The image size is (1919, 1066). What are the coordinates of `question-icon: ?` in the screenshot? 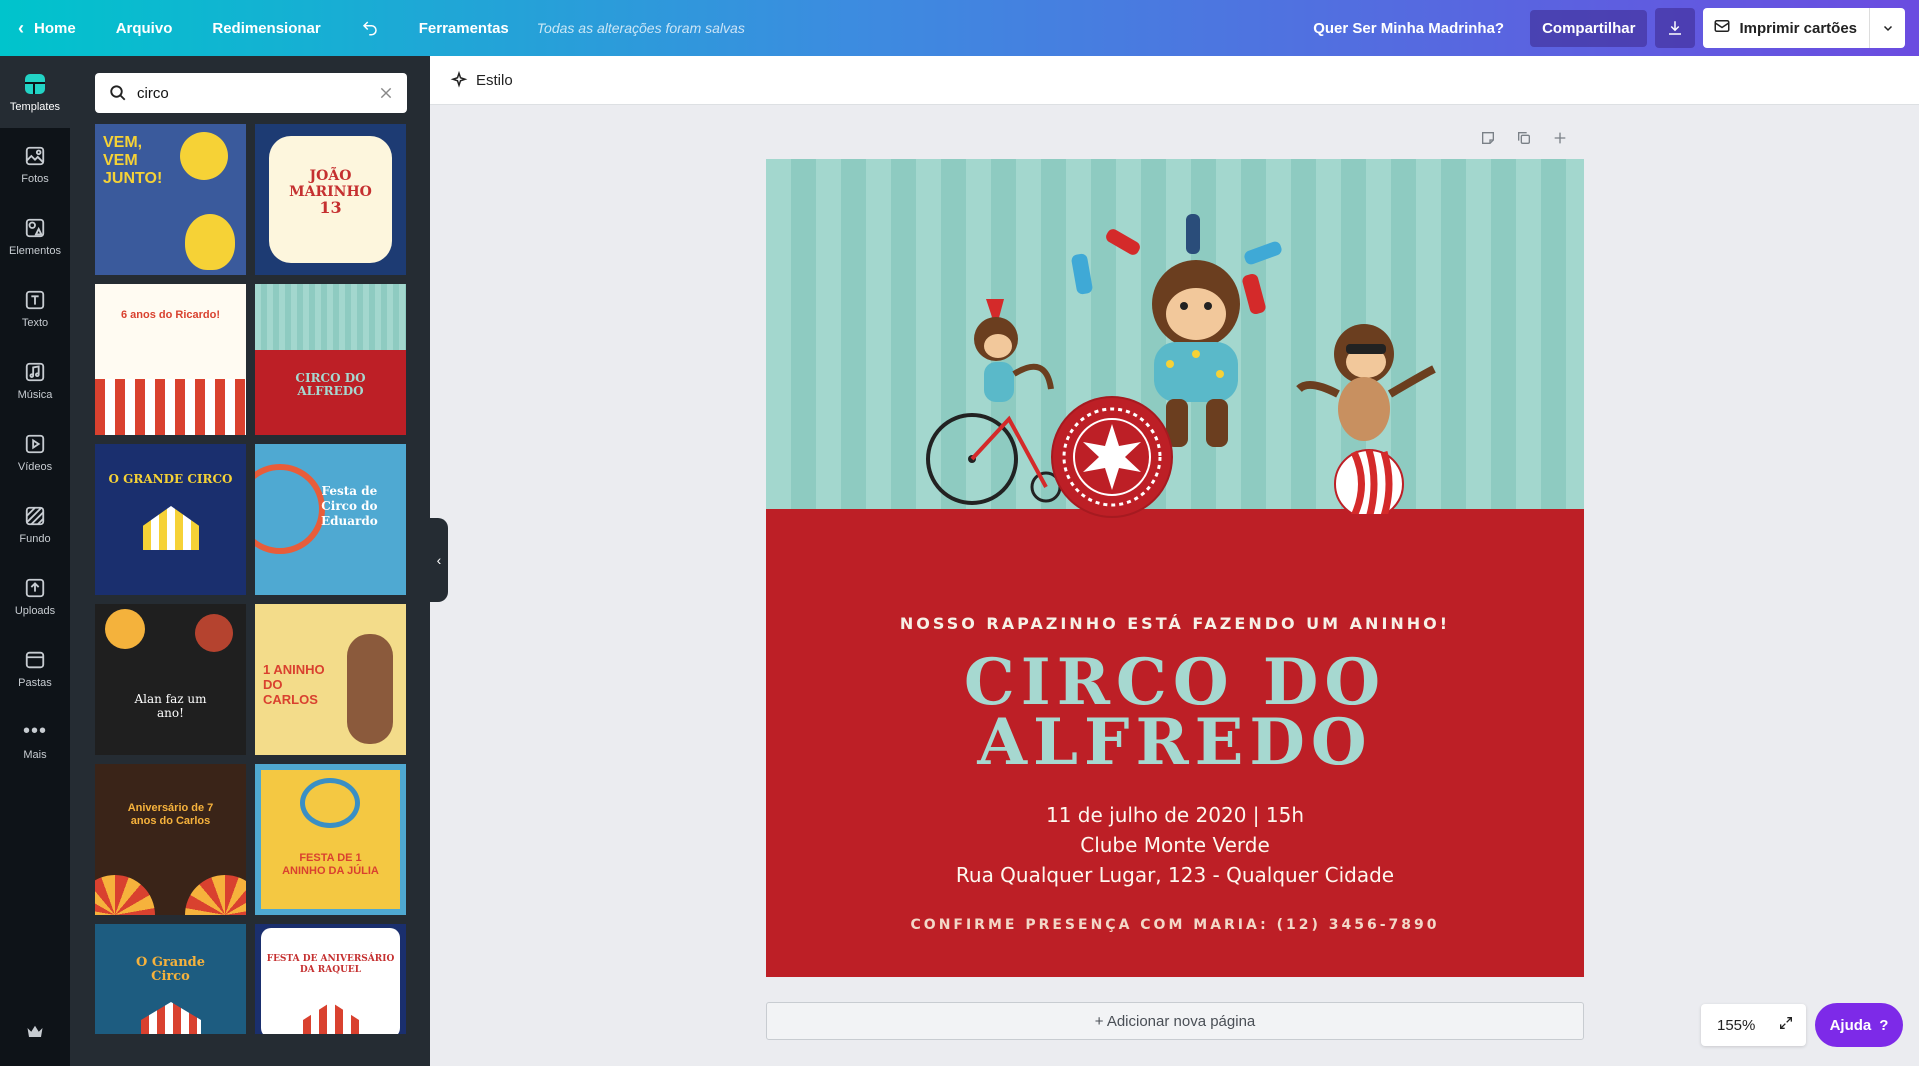 It's located at (1884, 1025).